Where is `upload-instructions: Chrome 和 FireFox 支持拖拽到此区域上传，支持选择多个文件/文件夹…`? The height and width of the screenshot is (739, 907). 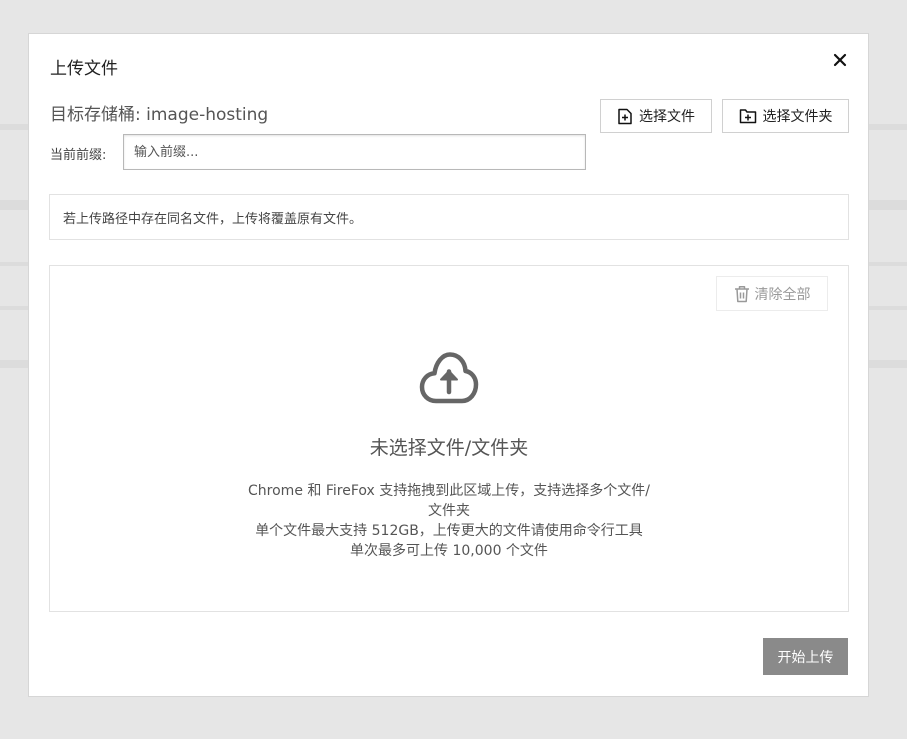 upload-instructions: Chrome 和 FireFox 支持拖拽到此区域上传，支持选择多个文件/文件夹… is located at coordinates (449, 521).